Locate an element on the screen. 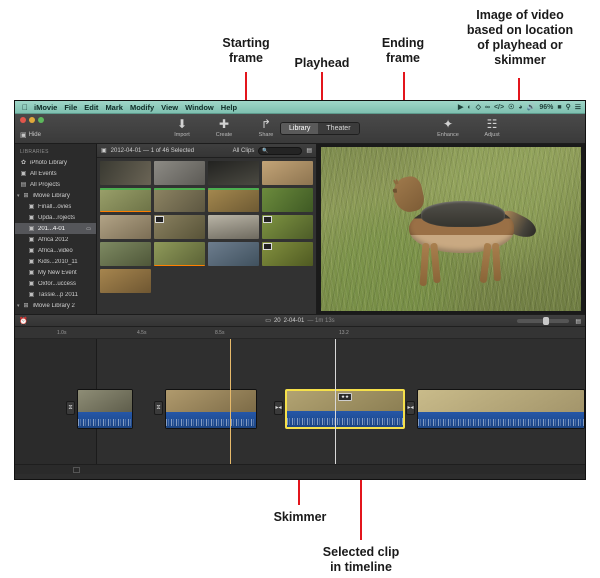 The height and width of the screenshot is (578, 600). sidebar-item-iphoto-library: ✿ iPhoto Library is located at coordinates (55, 162).